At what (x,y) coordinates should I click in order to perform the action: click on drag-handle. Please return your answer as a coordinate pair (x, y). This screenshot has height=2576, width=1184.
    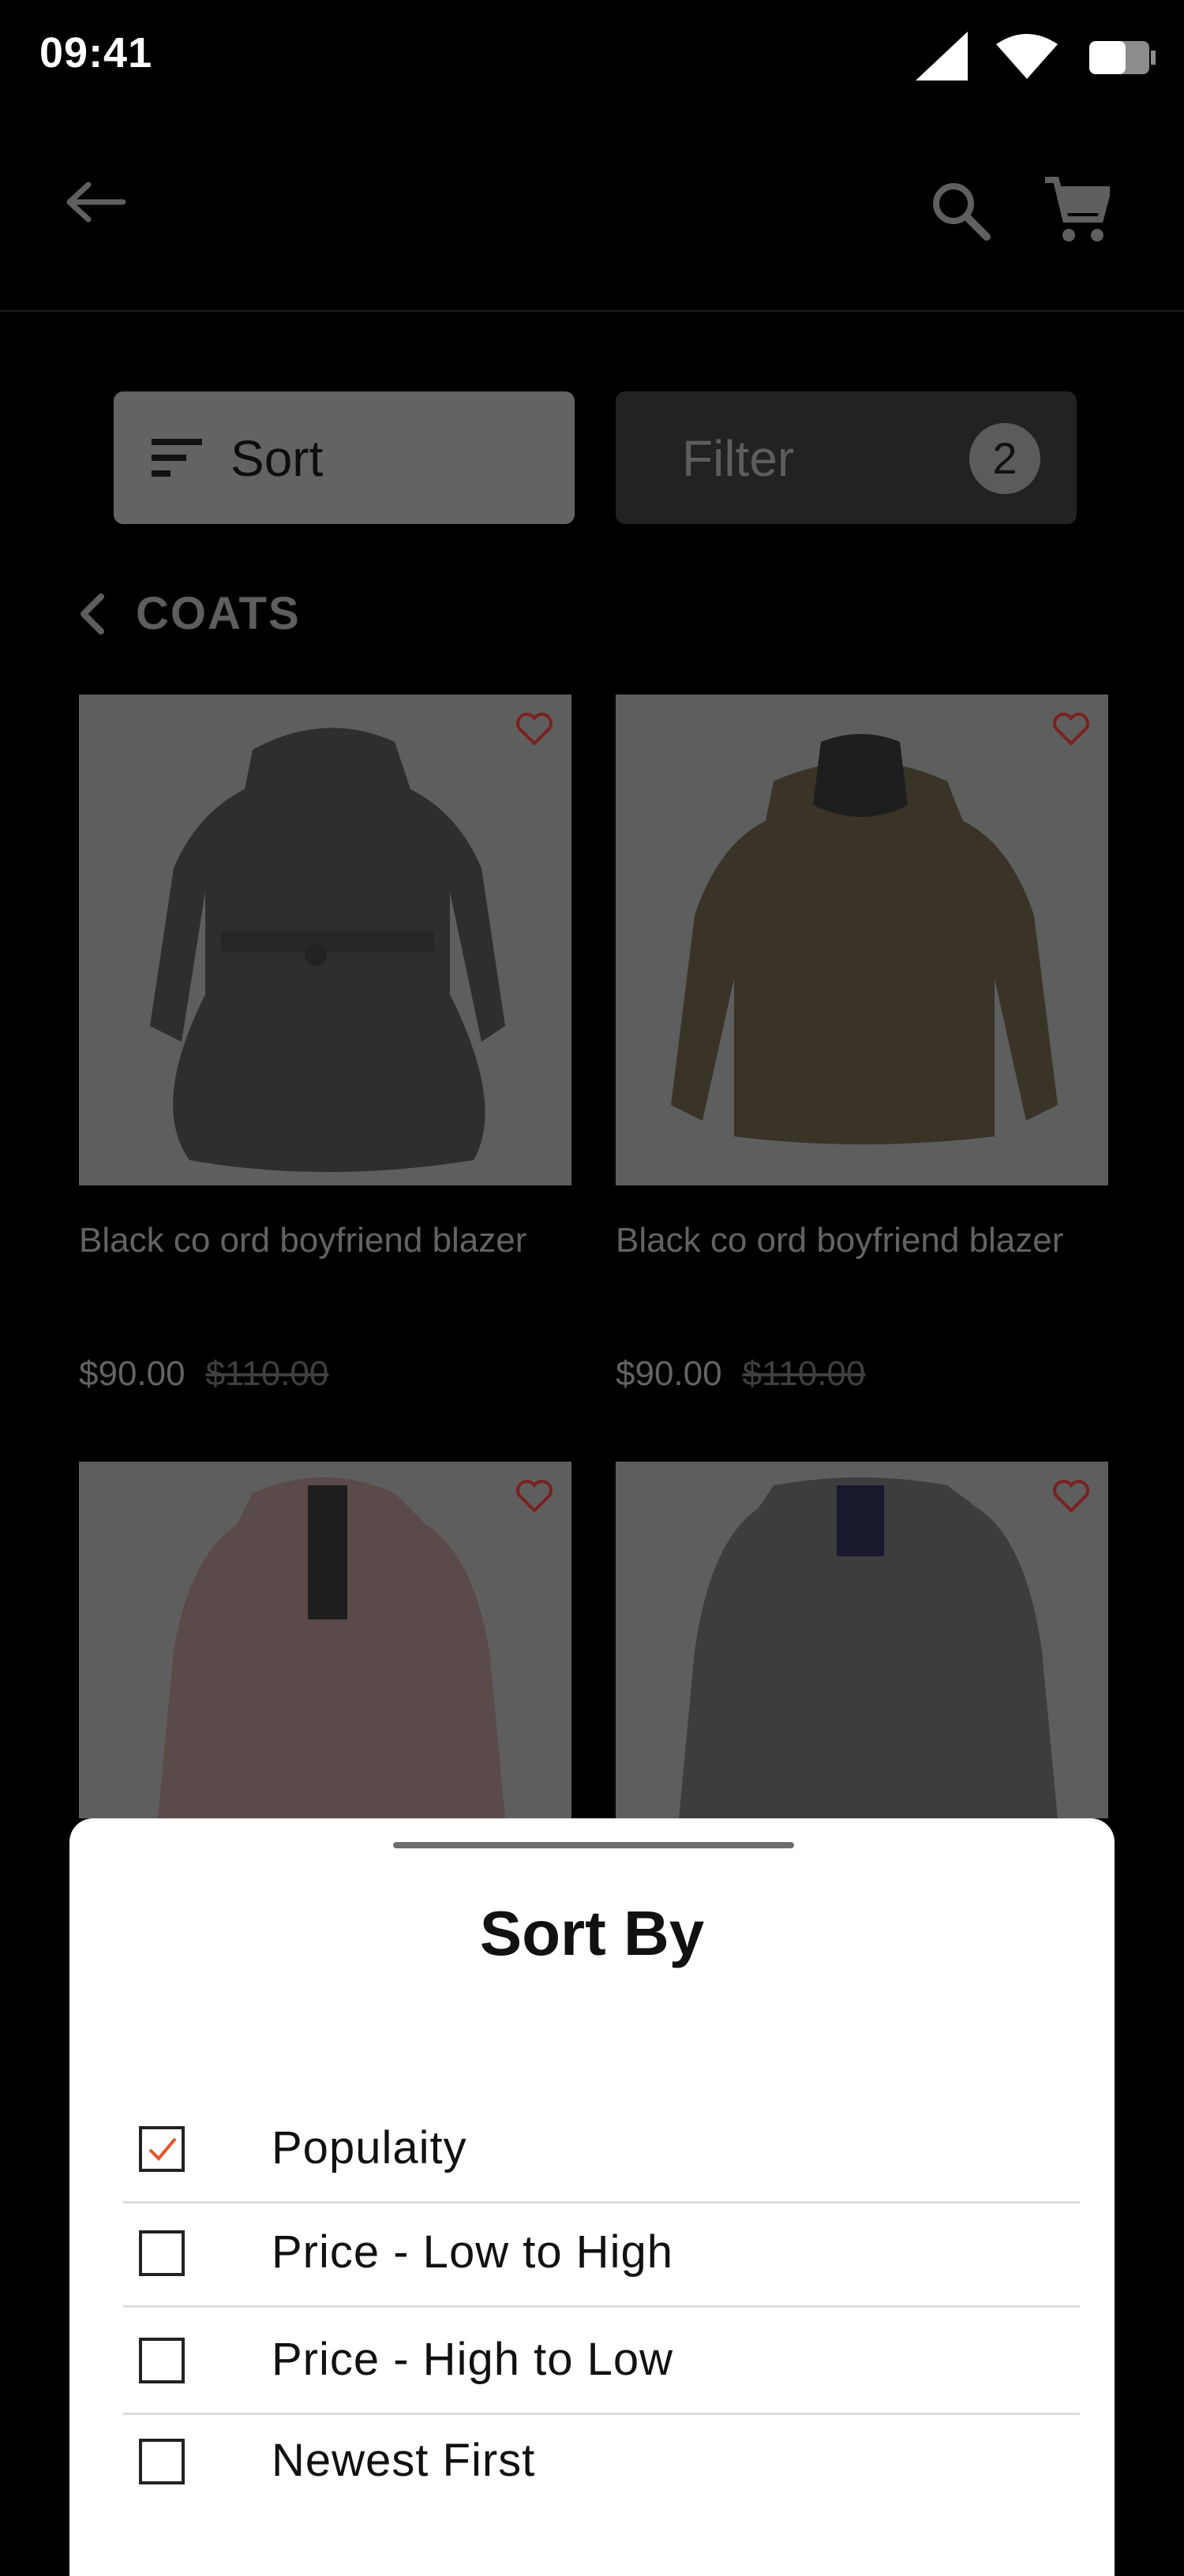
    Looking at the image, I should click on (593, 1845).